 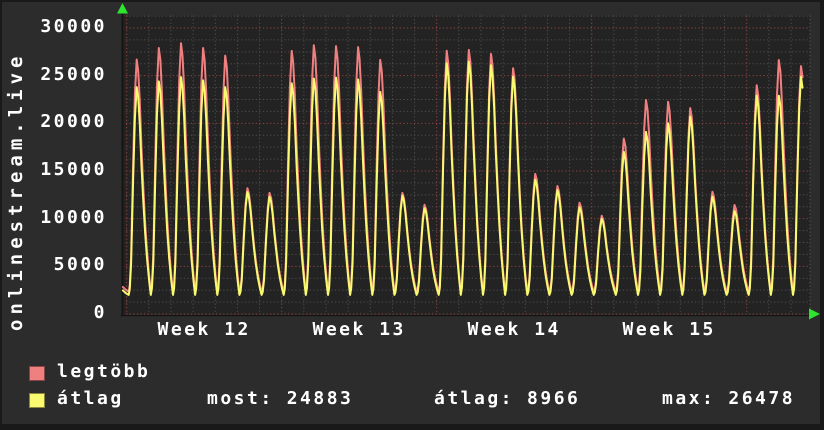 What do you see at coordinates (554, 398) in the screenshot?
I see `stat-average-value: 8966` at bounding box center [554, 398].